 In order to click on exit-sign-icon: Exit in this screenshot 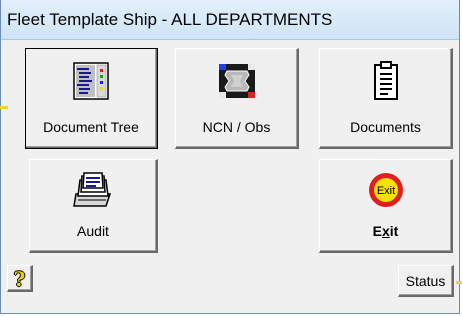, I will do `click(386, 192)`.